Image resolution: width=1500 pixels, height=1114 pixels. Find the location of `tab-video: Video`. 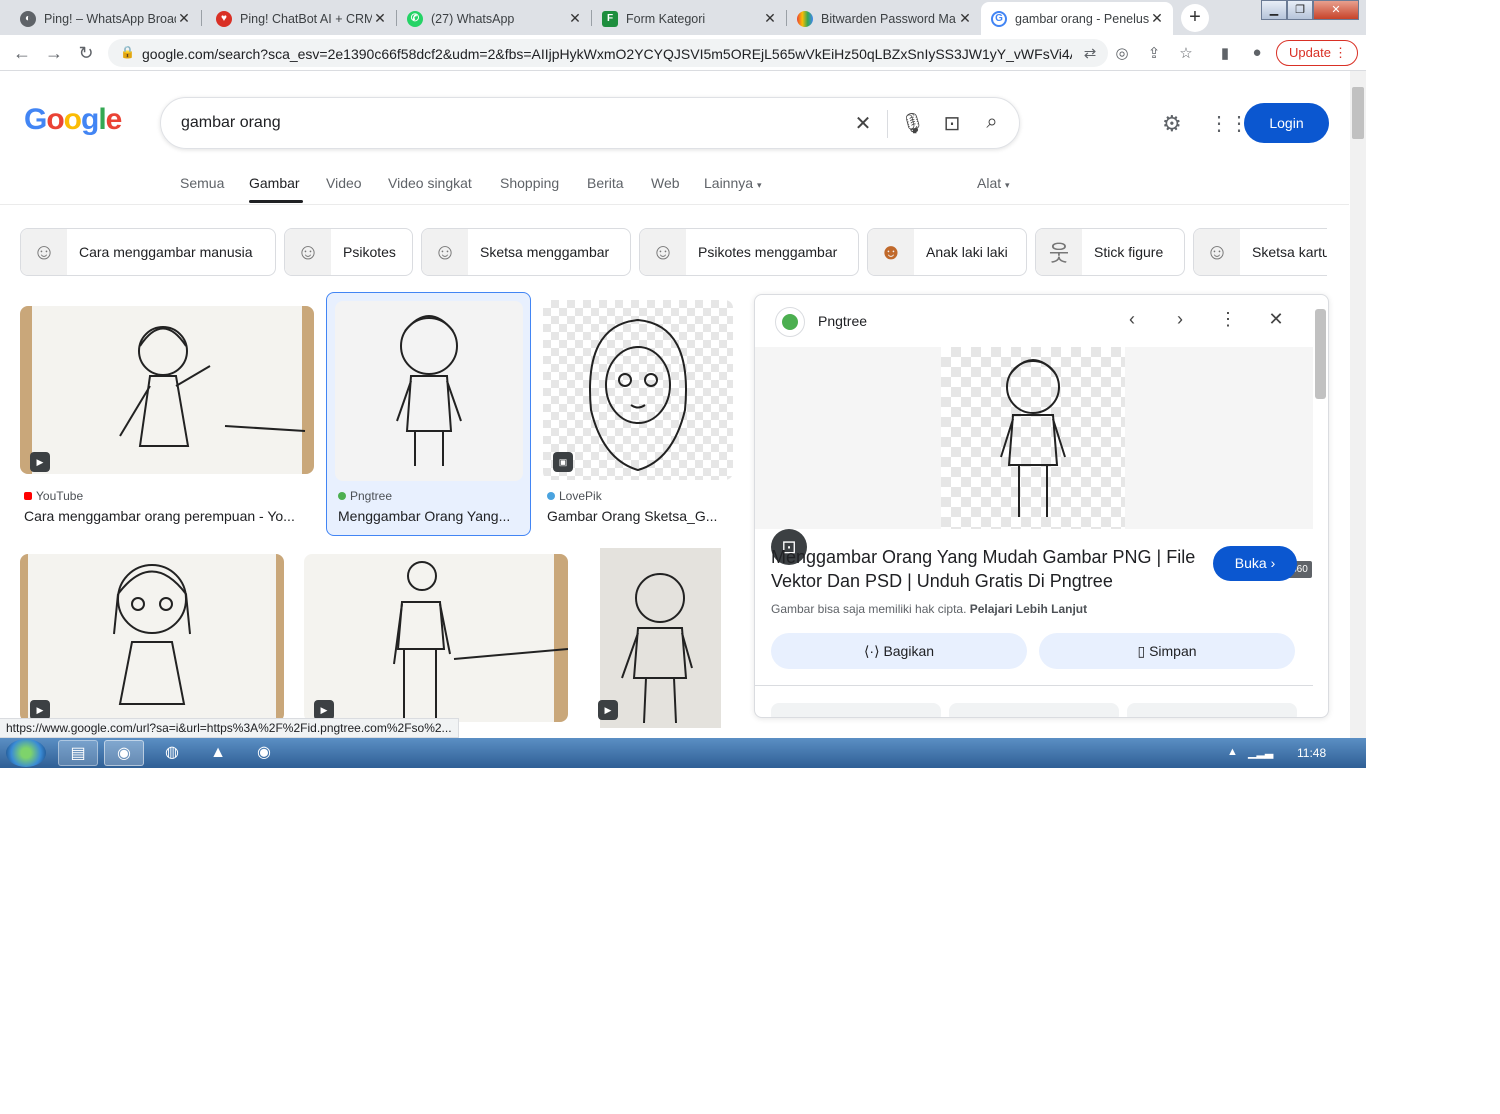

tab-video: Video is located at coordinates (344, 183).